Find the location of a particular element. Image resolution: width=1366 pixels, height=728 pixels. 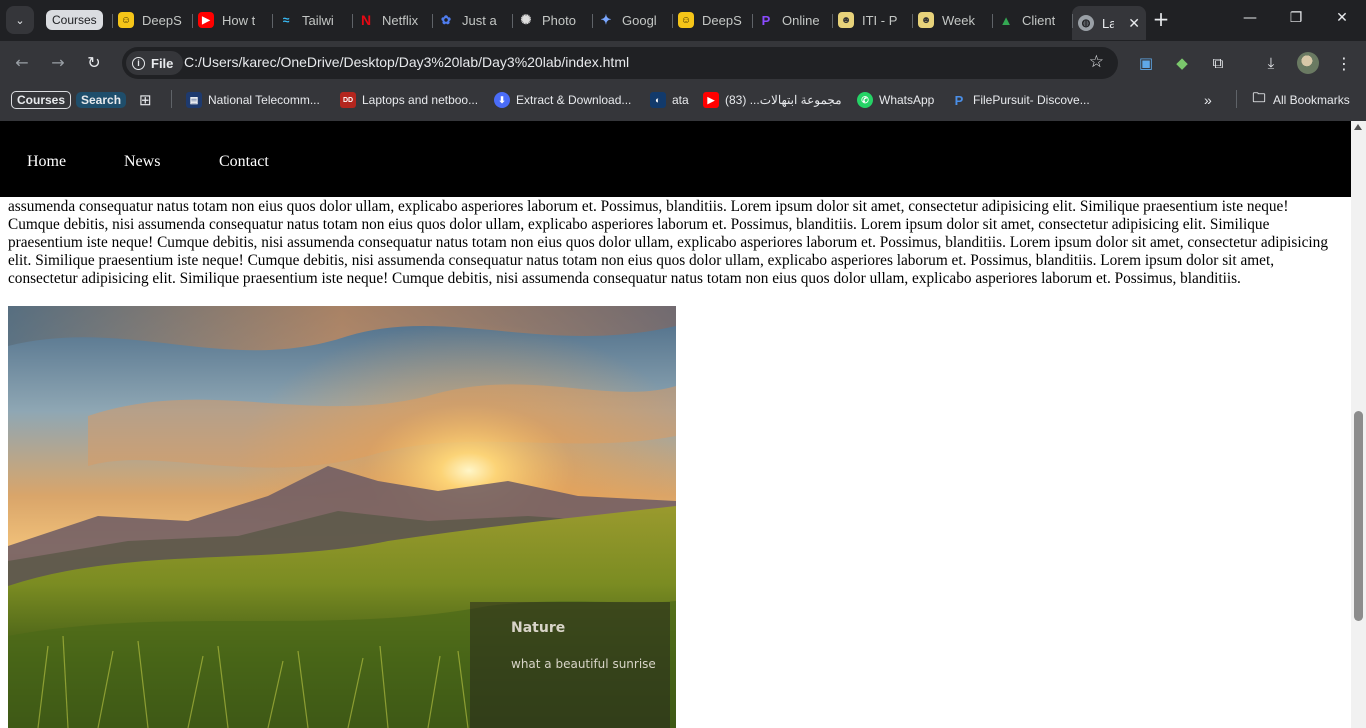

scrollbar-thumb is located at coordinates (1358, 516).